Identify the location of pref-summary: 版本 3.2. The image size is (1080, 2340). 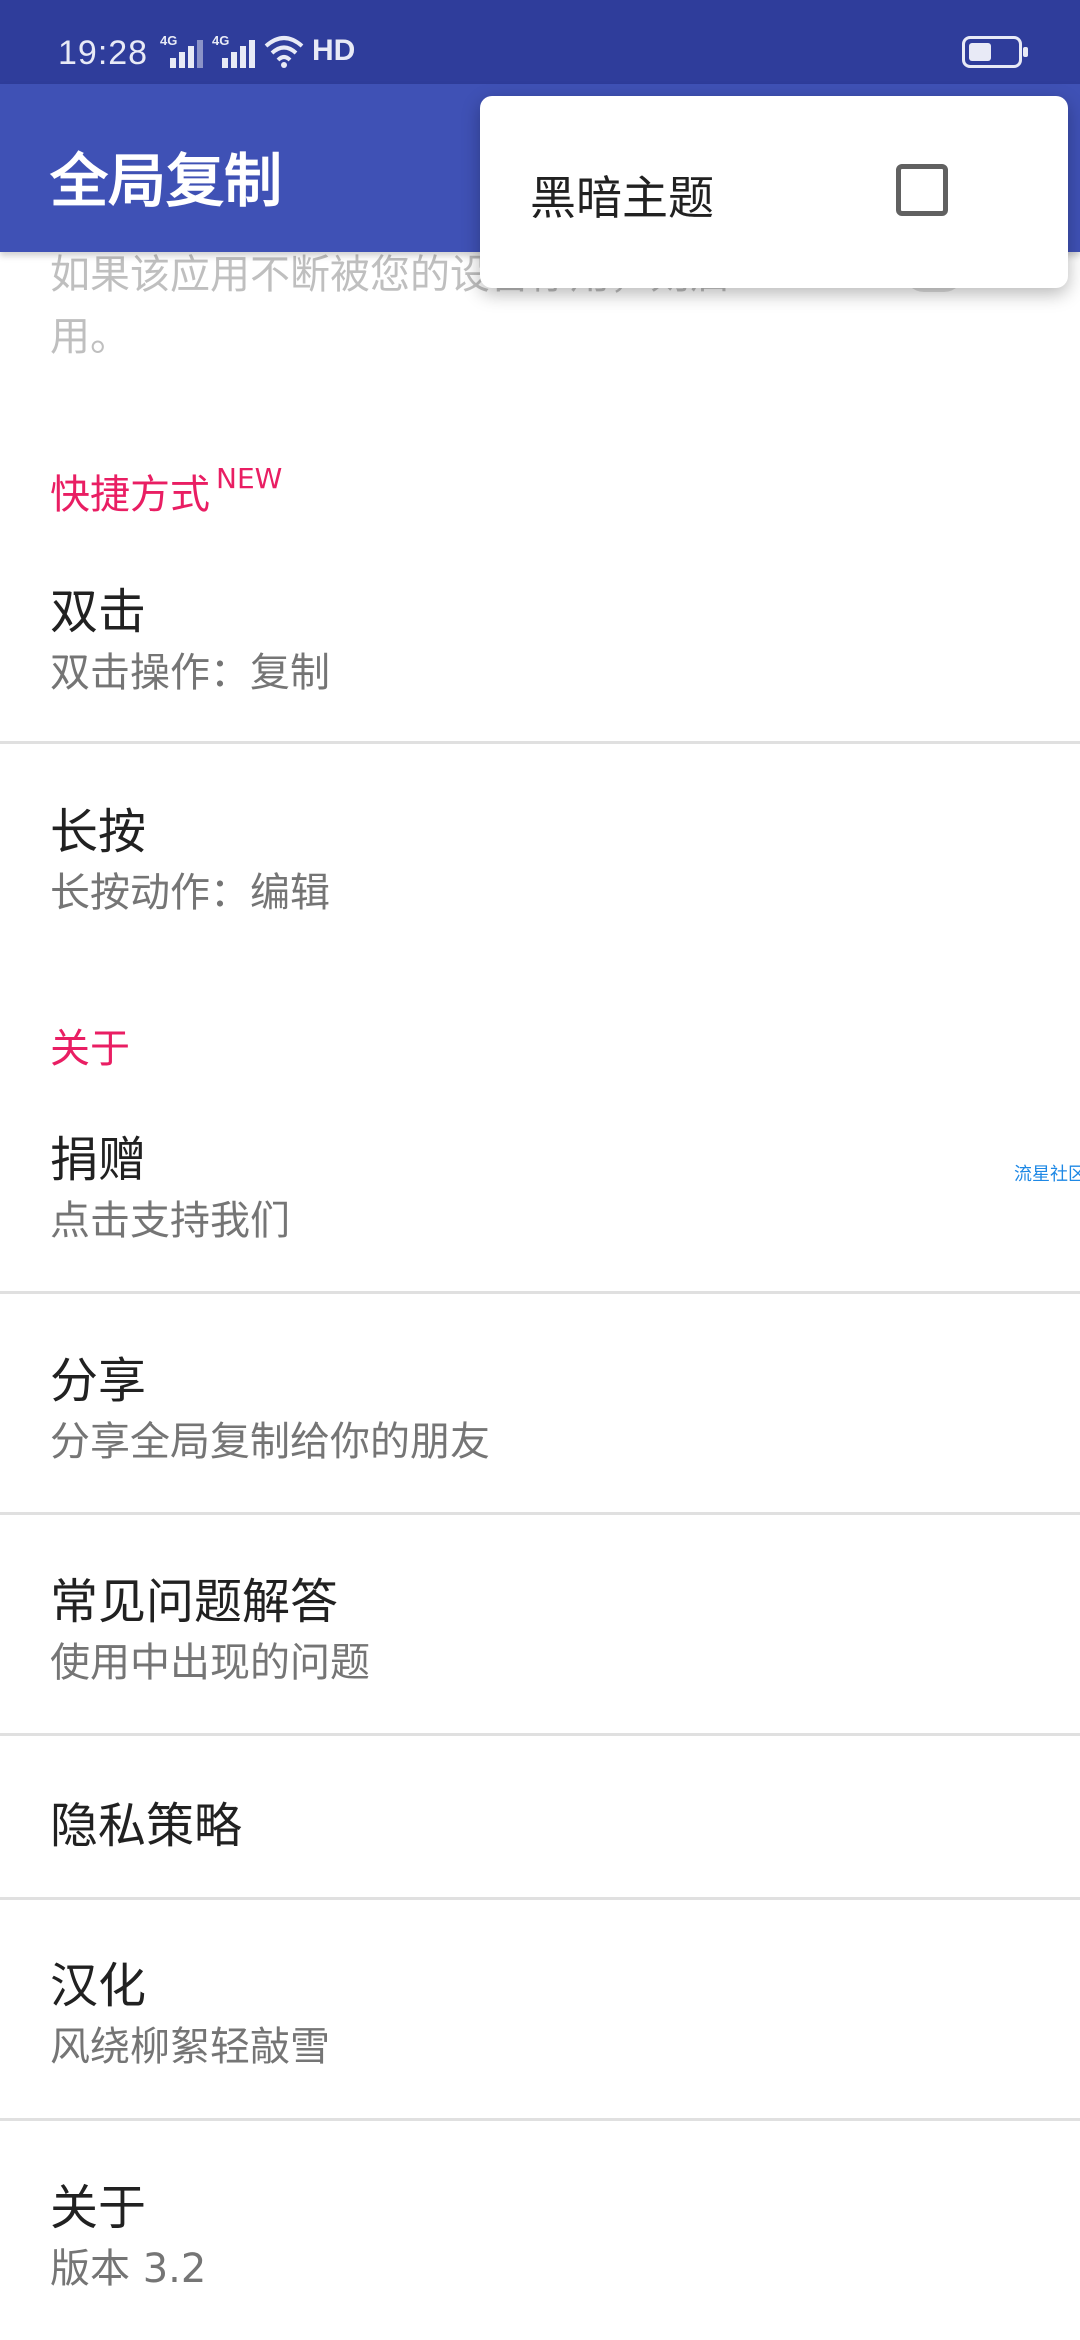
(128, 2269).